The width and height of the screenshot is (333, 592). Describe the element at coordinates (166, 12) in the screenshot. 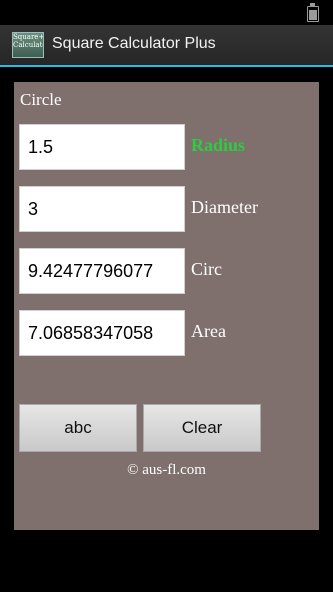

I see `status-bar` at that location.